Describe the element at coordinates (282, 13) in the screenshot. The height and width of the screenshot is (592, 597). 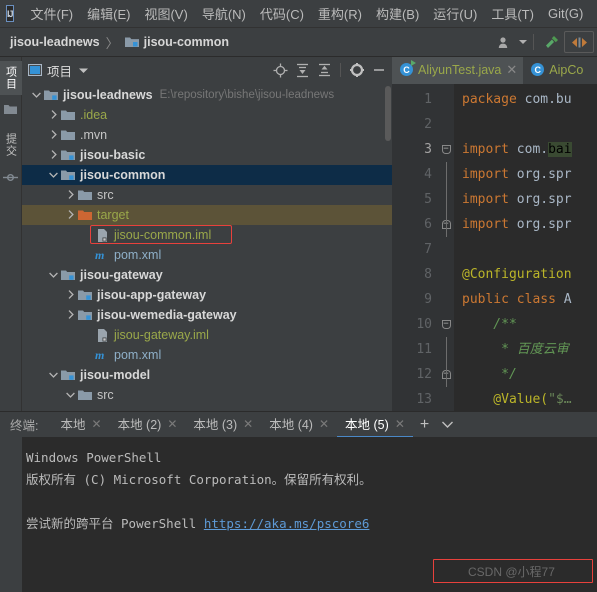
I see `menu-item-code: 代码(C)` at that location.